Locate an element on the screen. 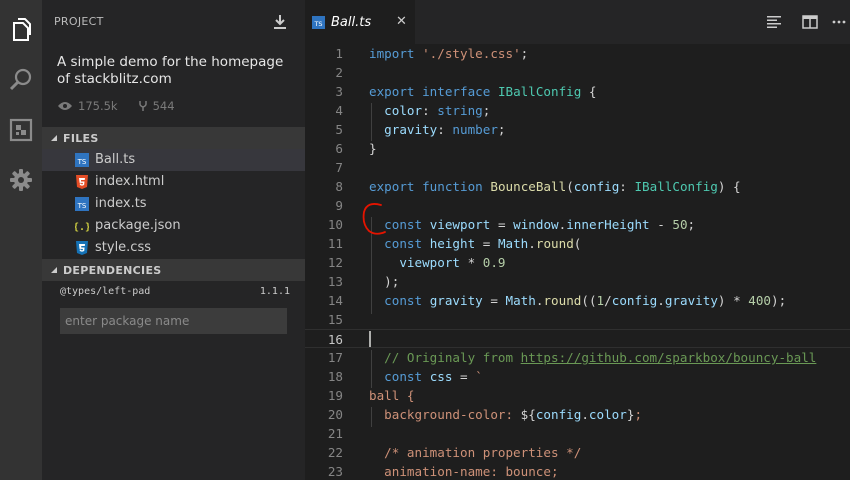 This screenshot has width=850, height=480. code-line: 20 background-color: ${config.color}; is located at coordinates (577, 414).